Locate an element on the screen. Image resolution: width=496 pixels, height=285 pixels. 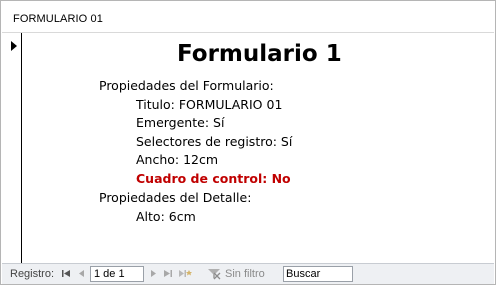
record-navigation-bar: Registro: 1 de 1 Sin filtro Buscar is located at coordinates (248, 273).